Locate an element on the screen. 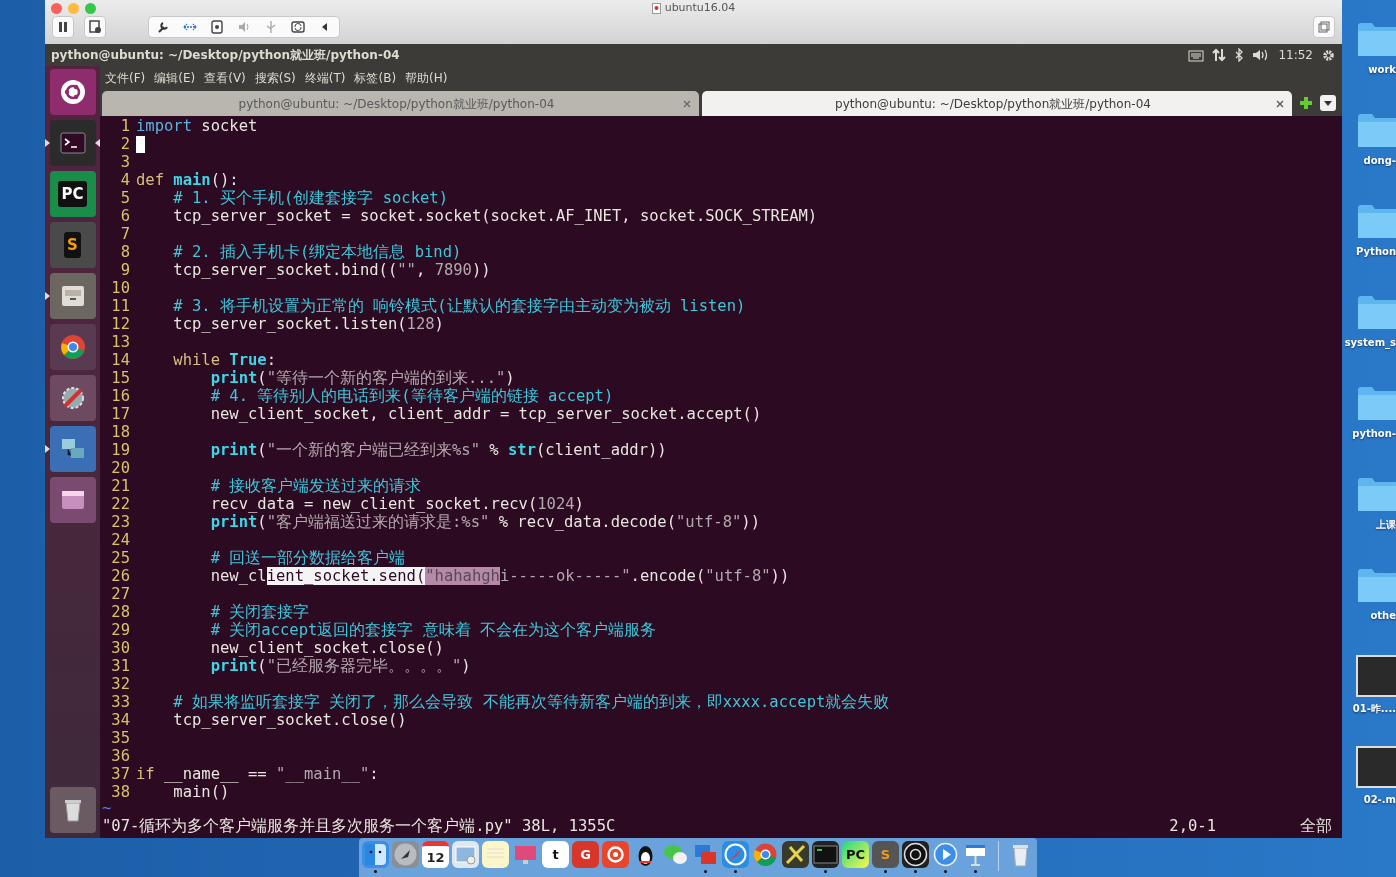 This screenshot has width=1396, height=877. settings-icon is located at coordinates (1328, 55).